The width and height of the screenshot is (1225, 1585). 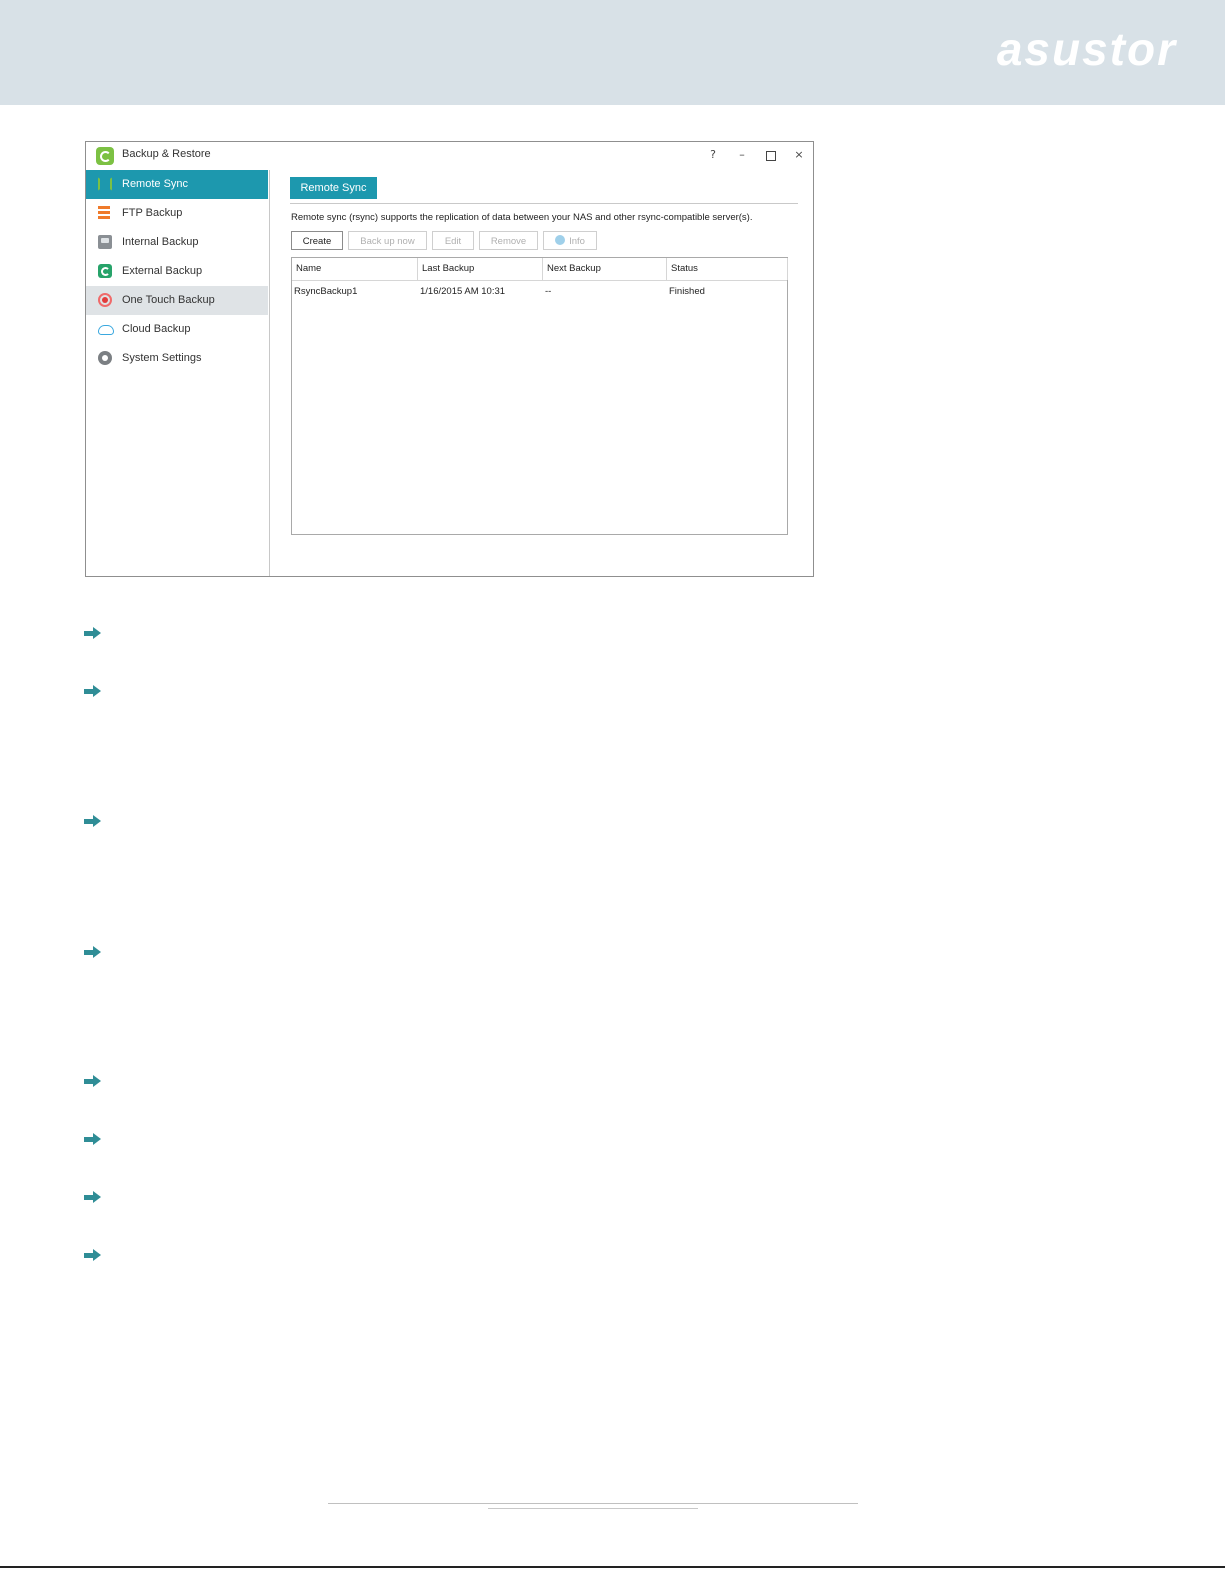 What do you see at coordinates (105, 156) in the screenshot?
I see `backup-restore-app-icon` at bounding box center [105, 156].